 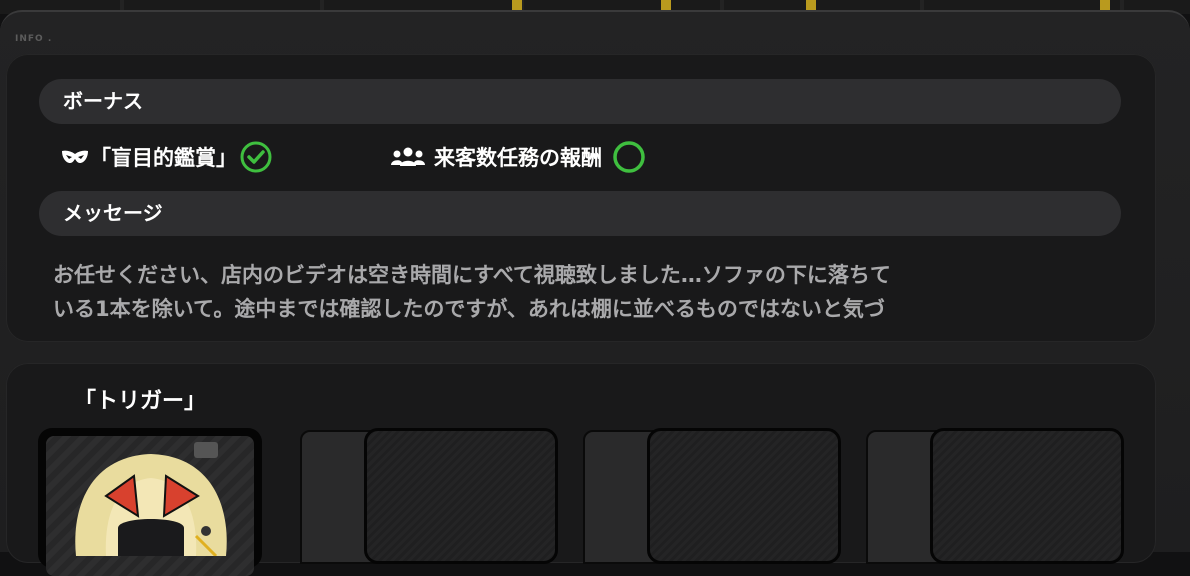 I want to click on character-avatar, so click(x=151, y=500).